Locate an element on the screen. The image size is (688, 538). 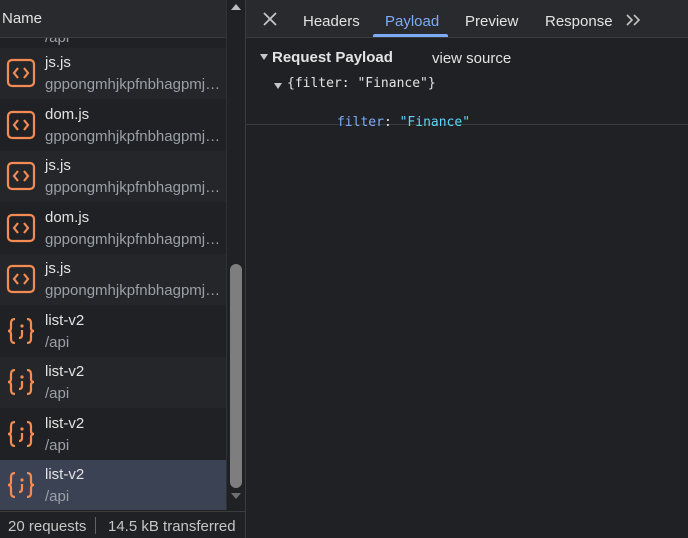
request-row-partial: /api is located at coordinates (113, 43).